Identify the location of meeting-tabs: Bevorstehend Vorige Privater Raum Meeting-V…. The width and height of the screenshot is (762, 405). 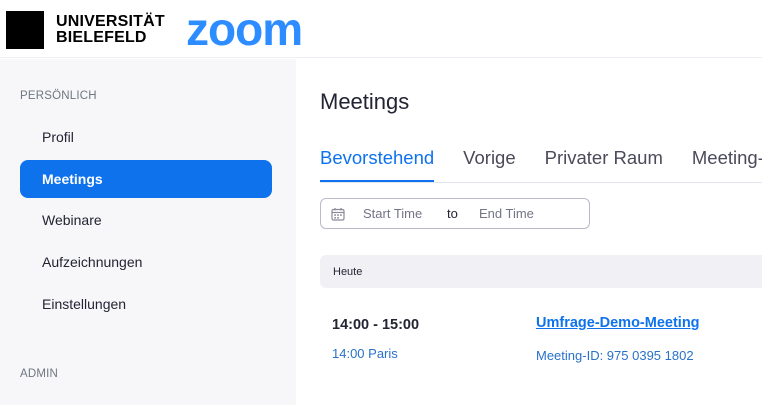
(541, 164).